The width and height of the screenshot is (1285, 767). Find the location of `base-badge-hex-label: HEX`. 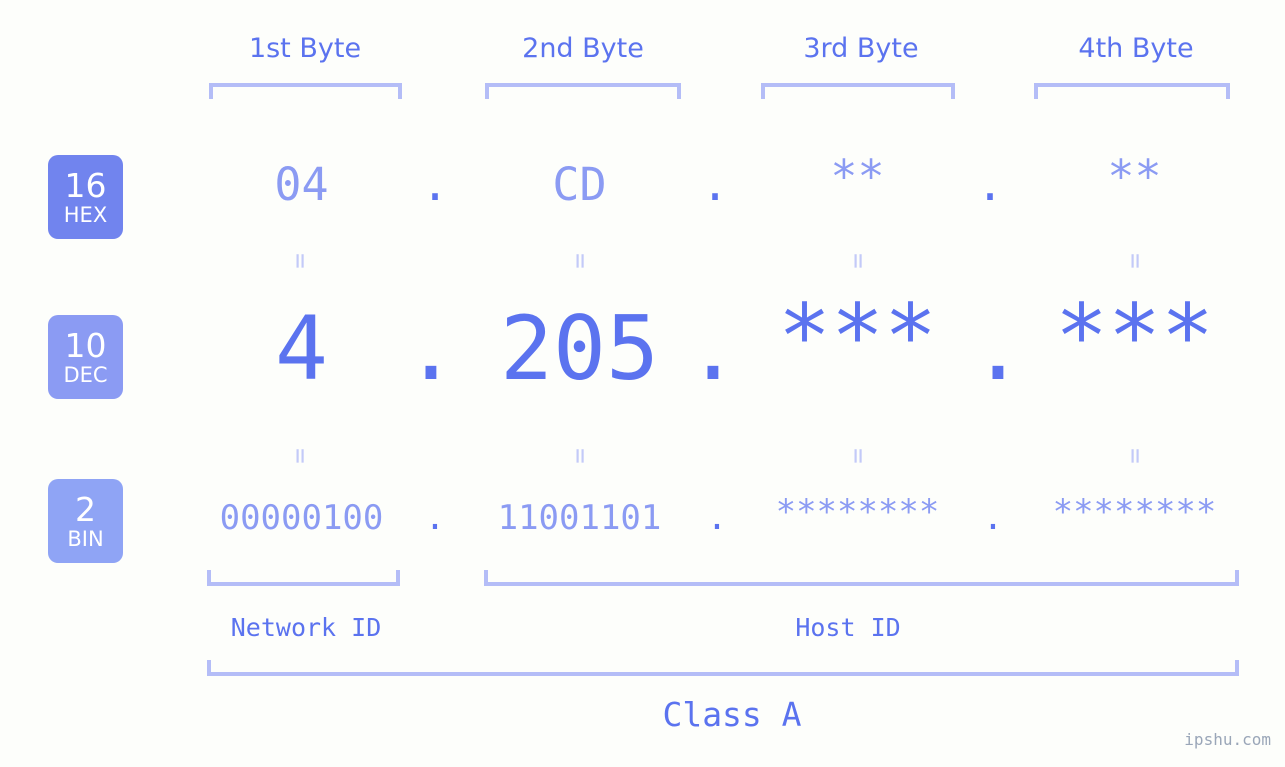

base-badge-hex-label: HEX is located at coordinates (85, 214).